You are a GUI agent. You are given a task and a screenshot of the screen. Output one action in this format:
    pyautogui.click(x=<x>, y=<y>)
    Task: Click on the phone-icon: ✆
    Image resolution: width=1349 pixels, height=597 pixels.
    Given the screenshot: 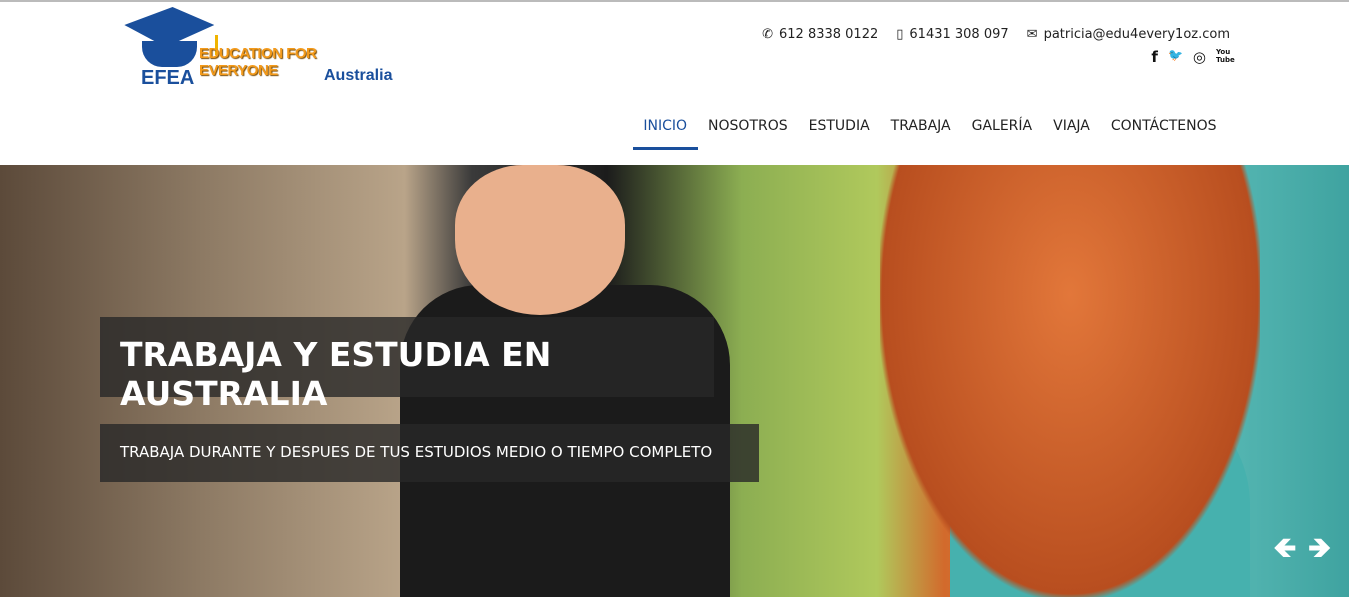 What is the action you would take?
    pyautogui.click(x=767, y=34)
    